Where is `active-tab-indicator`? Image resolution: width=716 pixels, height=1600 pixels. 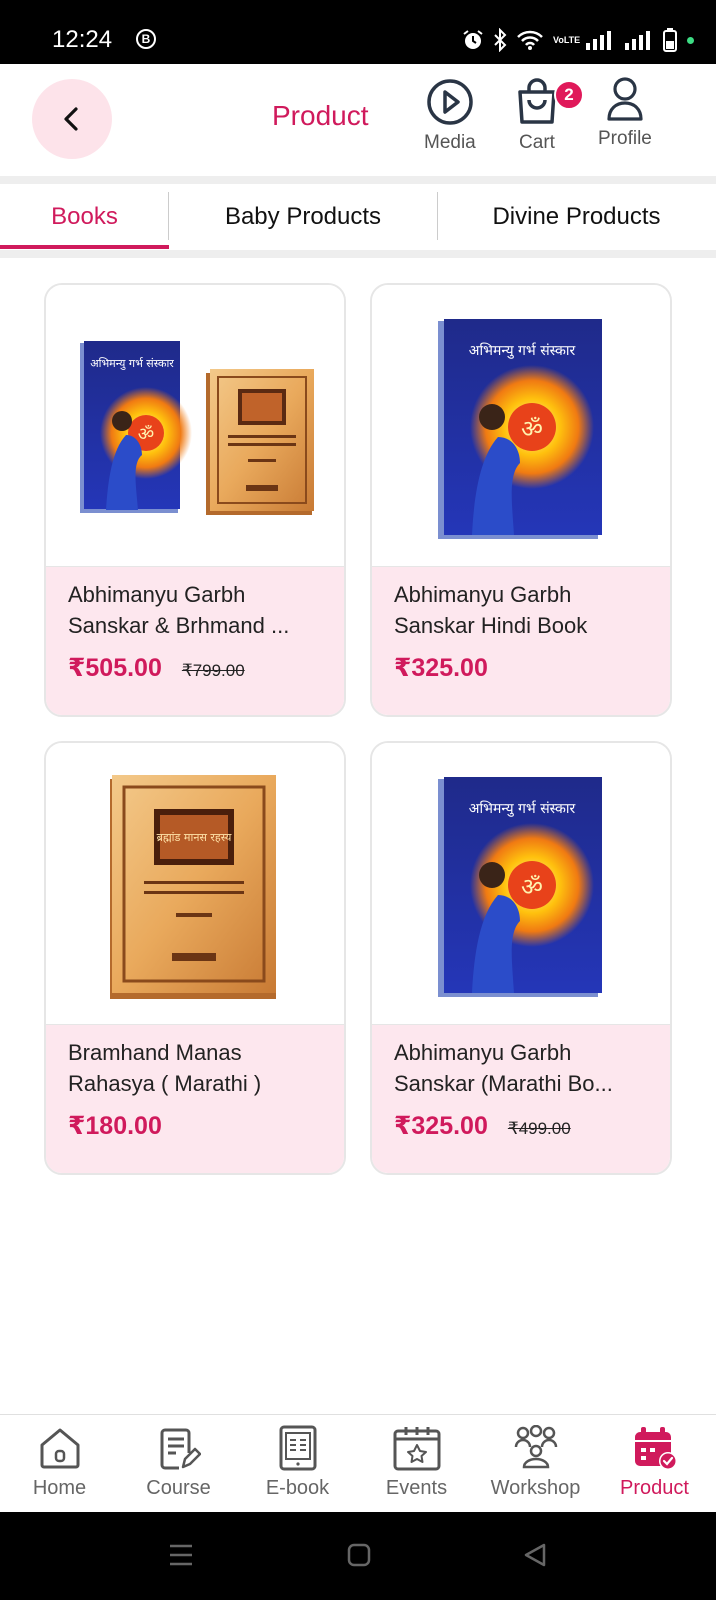 active-tab-indicator is located at coordinates (84, 247).